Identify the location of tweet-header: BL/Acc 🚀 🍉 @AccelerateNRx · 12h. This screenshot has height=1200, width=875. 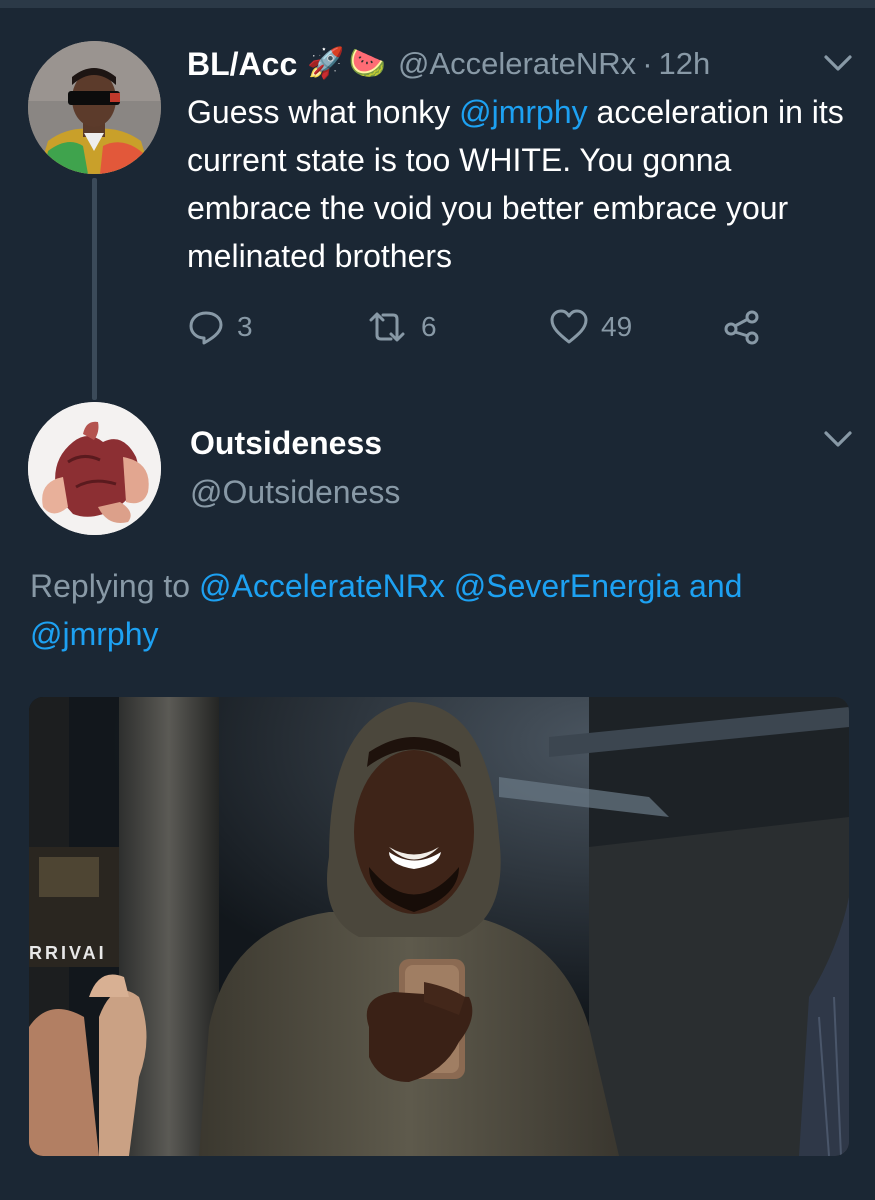
(448, 64).